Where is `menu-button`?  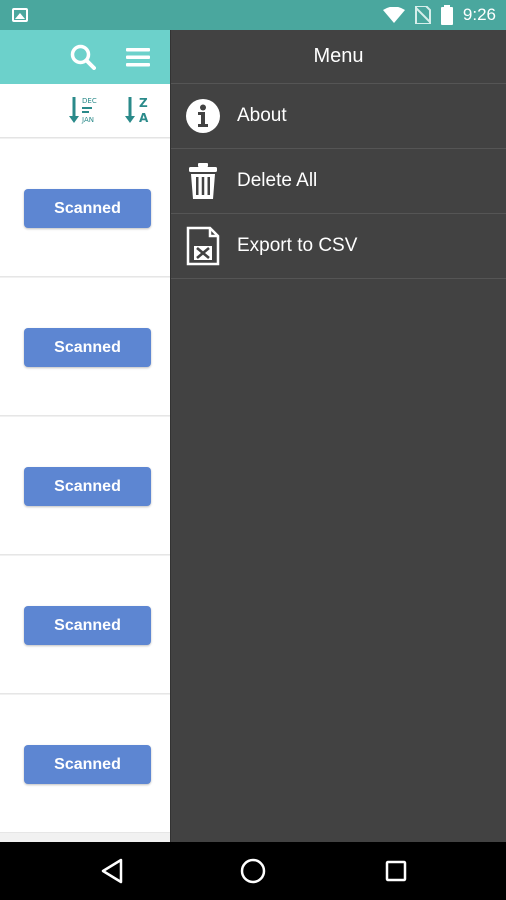 menu-button is located at coordinates (138, 57).